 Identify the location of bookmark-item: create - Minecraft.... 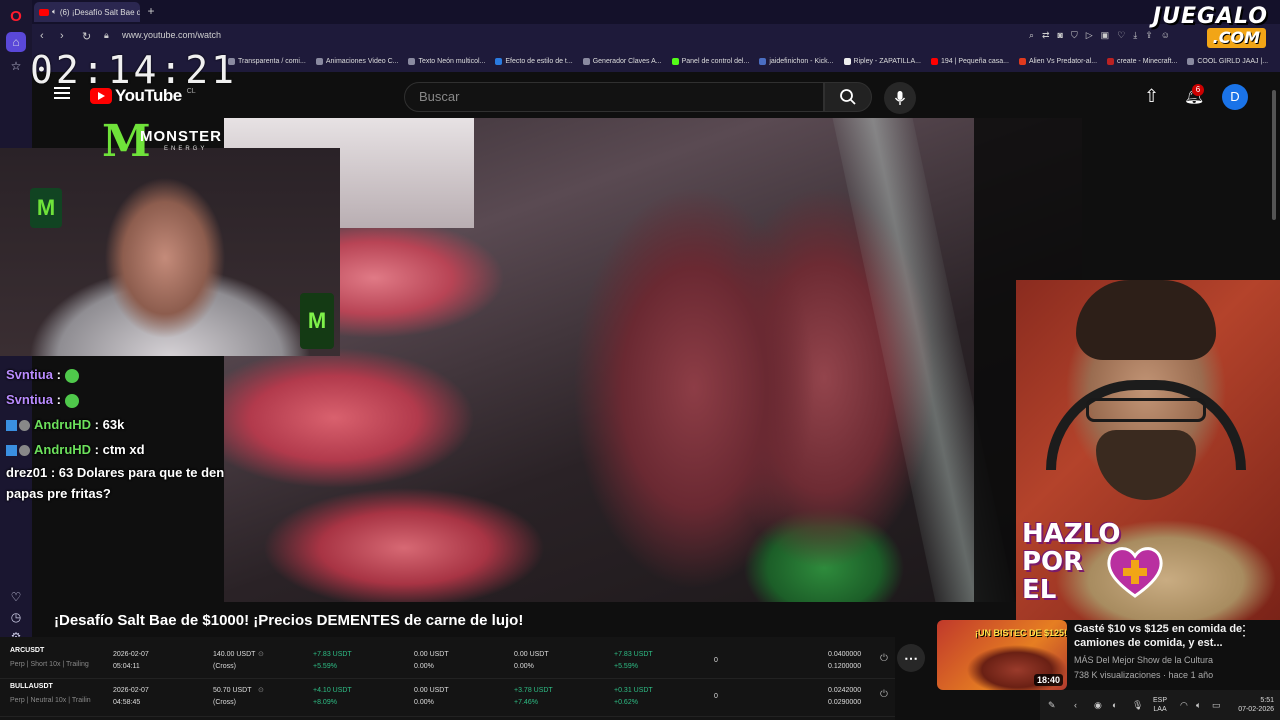
(1142, 61).